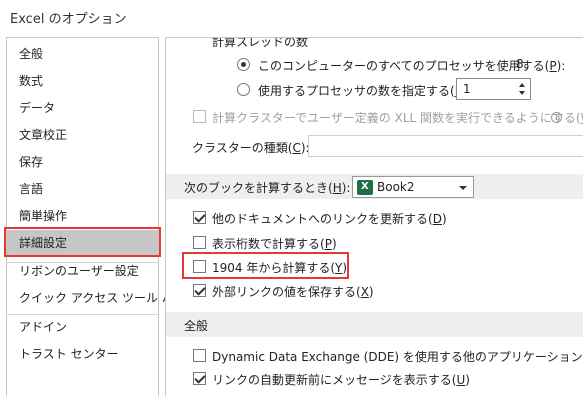 Image resolution: width=583 pixels, height=396 pixels. I want to click on radio-manual-processors-label: 使用するプロセッサの数を指定する(M):, so click(366, 91).